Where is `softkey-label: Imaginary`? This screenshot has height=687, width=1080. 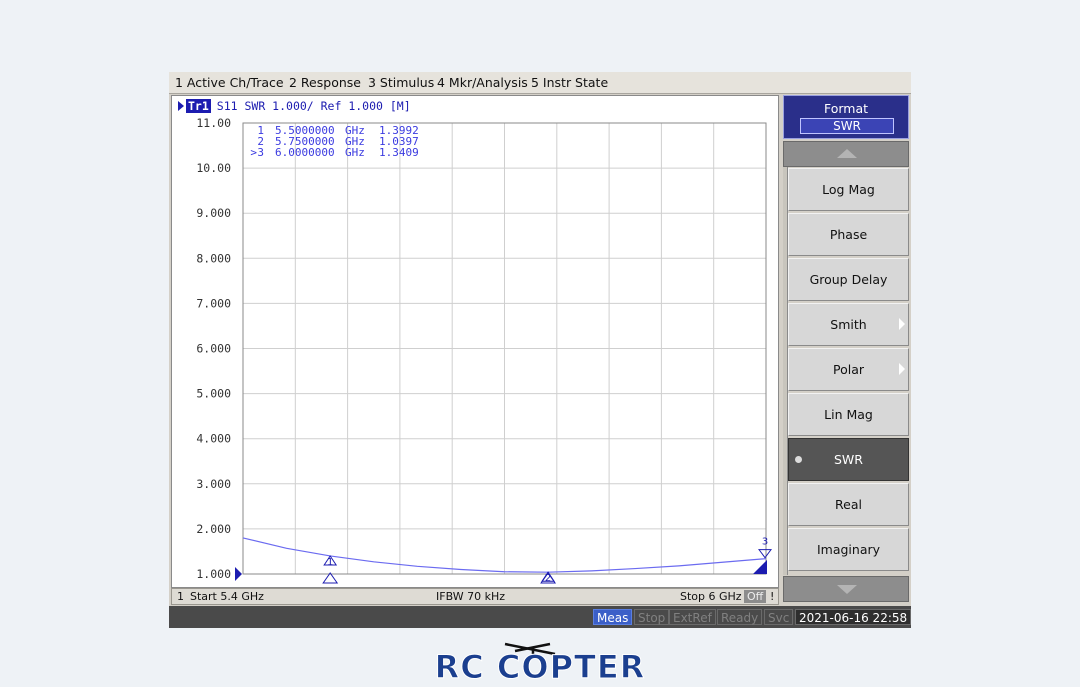 softkey-label: Imaginary is located at coordinates (848, 549).